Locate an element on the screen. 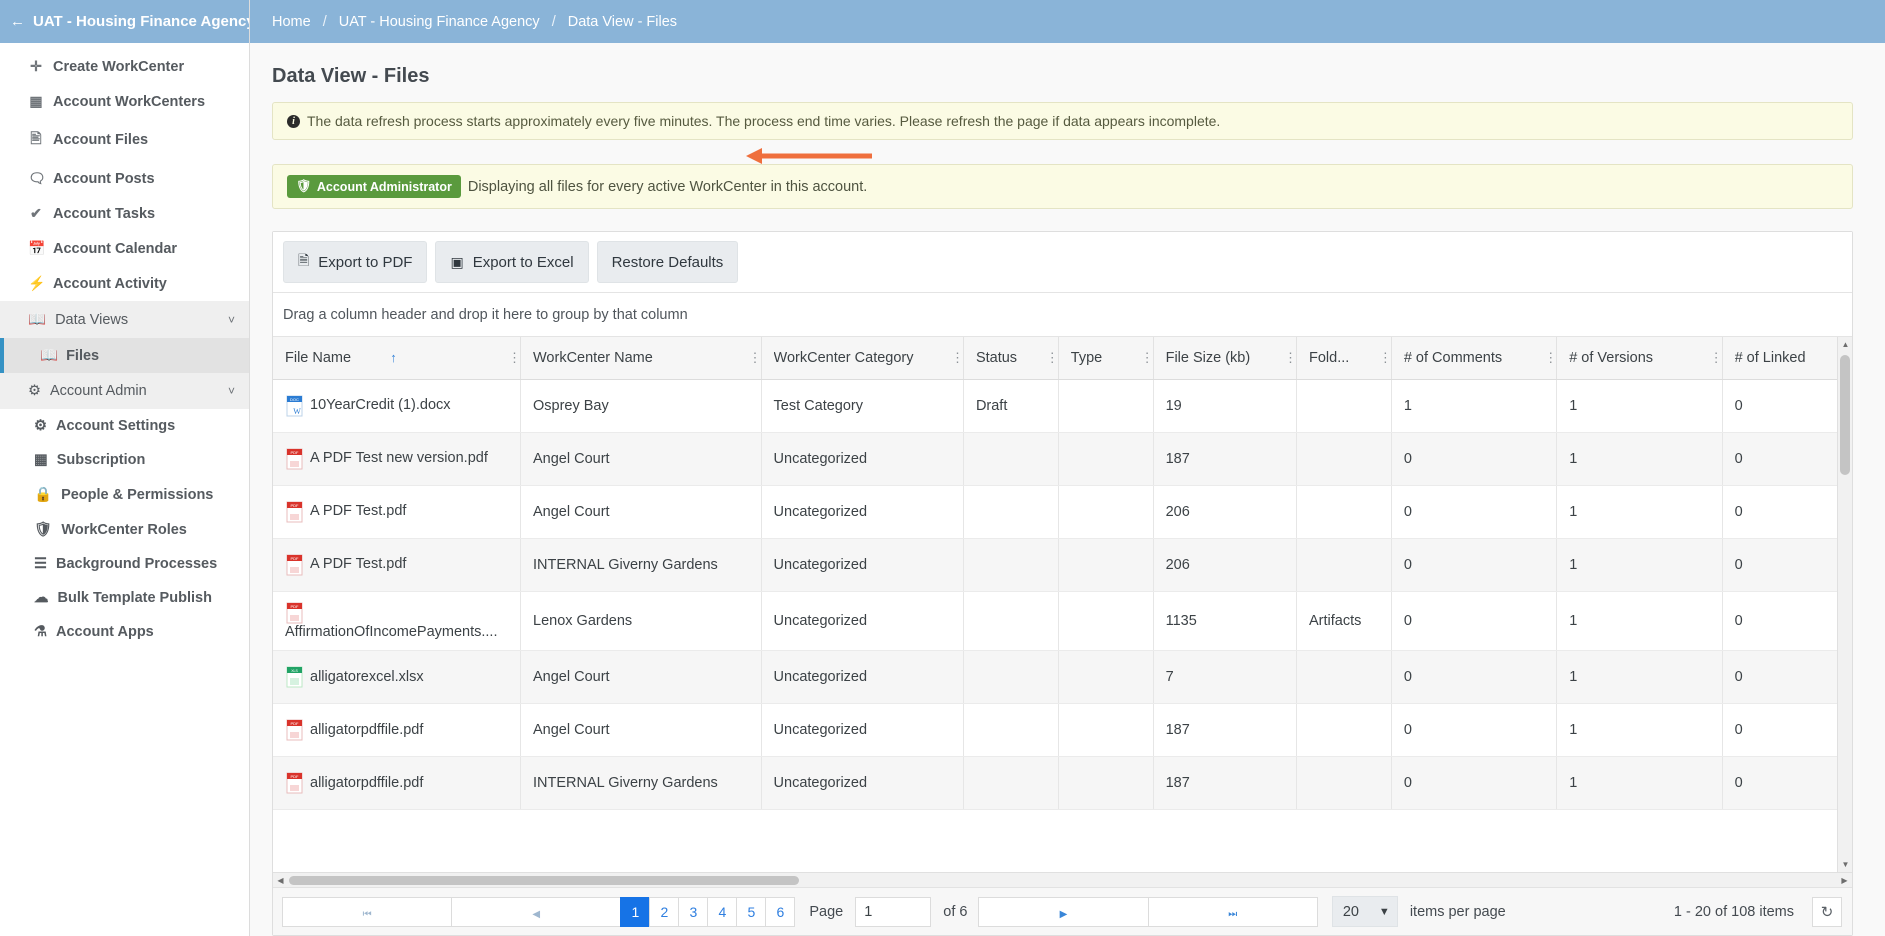 This screenshot has height=936, width=1885. book-icon: 📖 is located at coordinates (49, 356).